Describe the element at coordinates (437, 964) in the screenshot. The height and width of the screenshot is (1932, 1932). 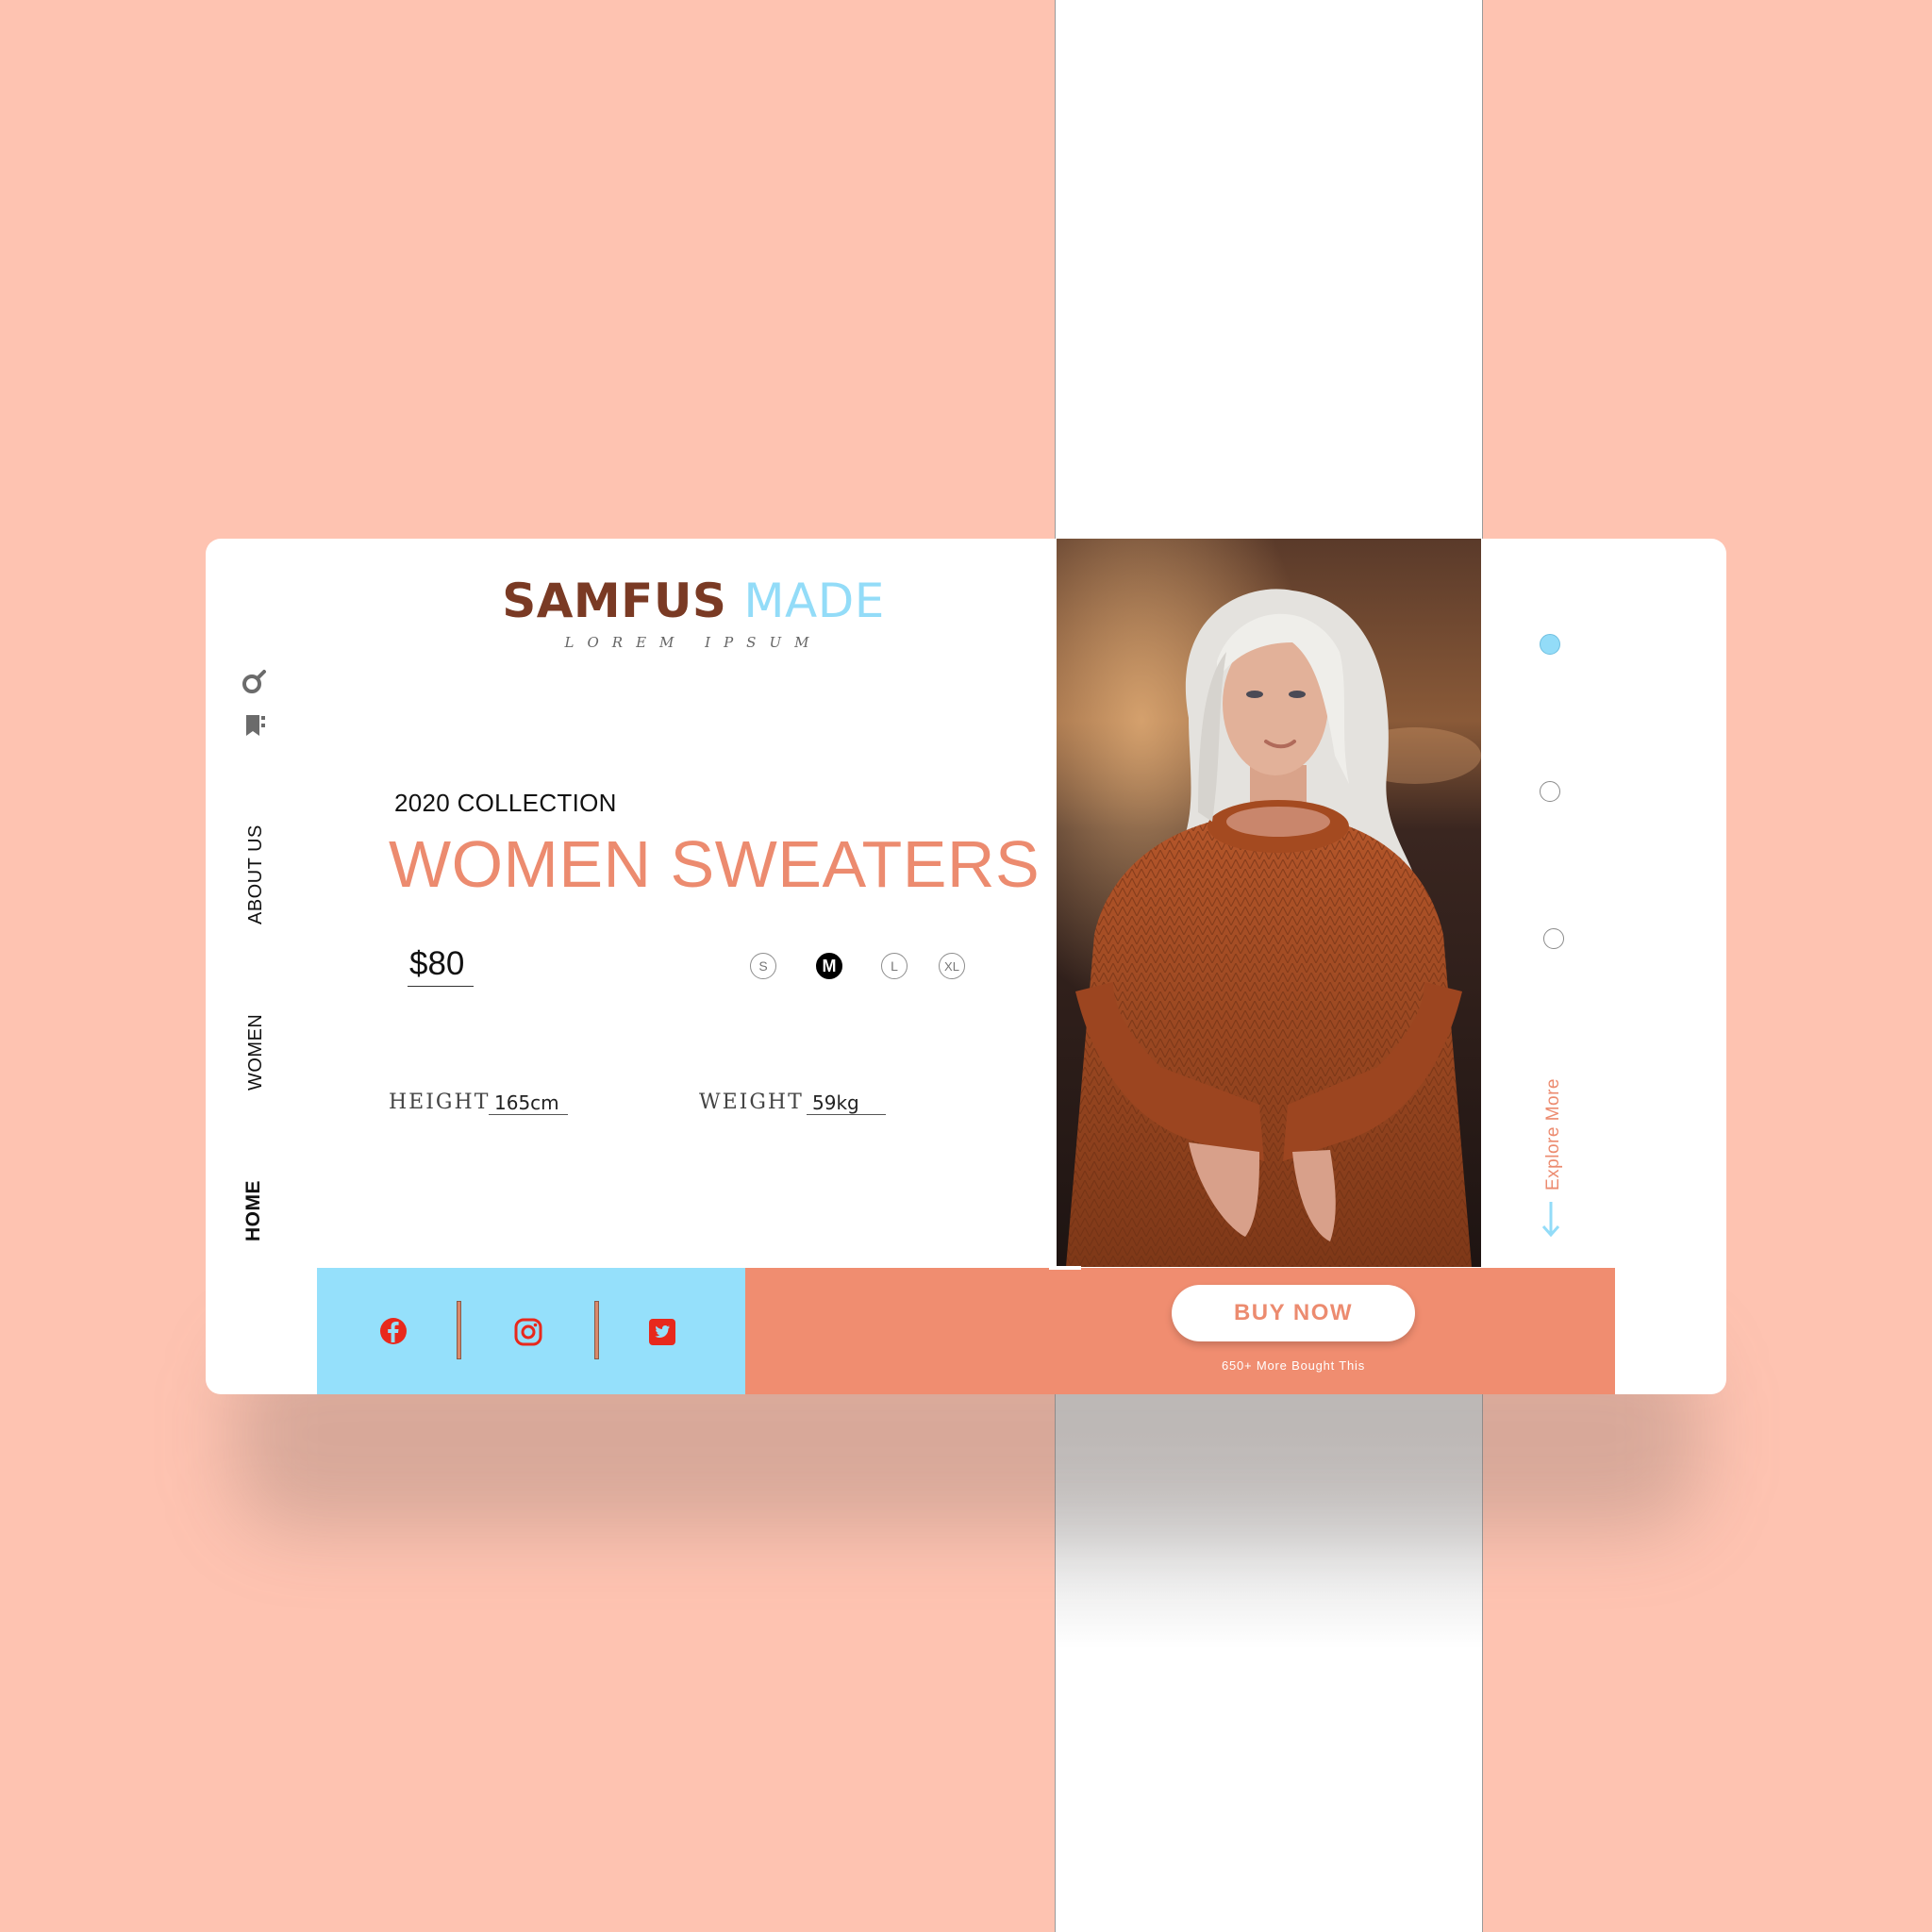
I see `product-price: $80` at that location.